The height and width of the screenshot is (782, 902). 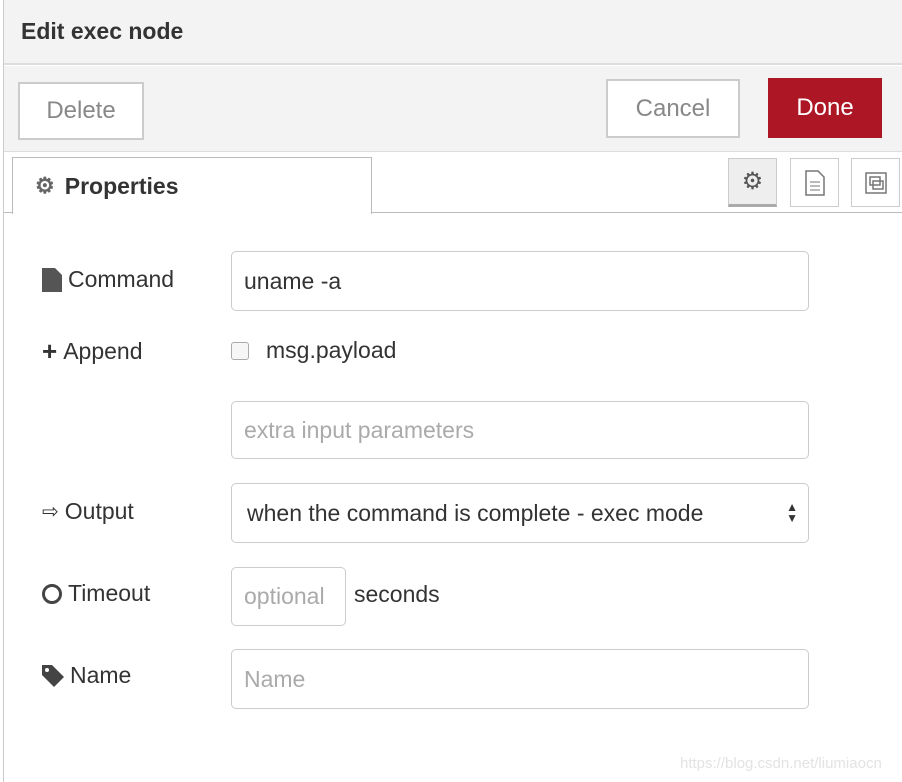 What do you see at coordinates (520, 430) in the screenshot?
I see `extra-parameters-input: extra input parameters` at bounding box center [520, 430].